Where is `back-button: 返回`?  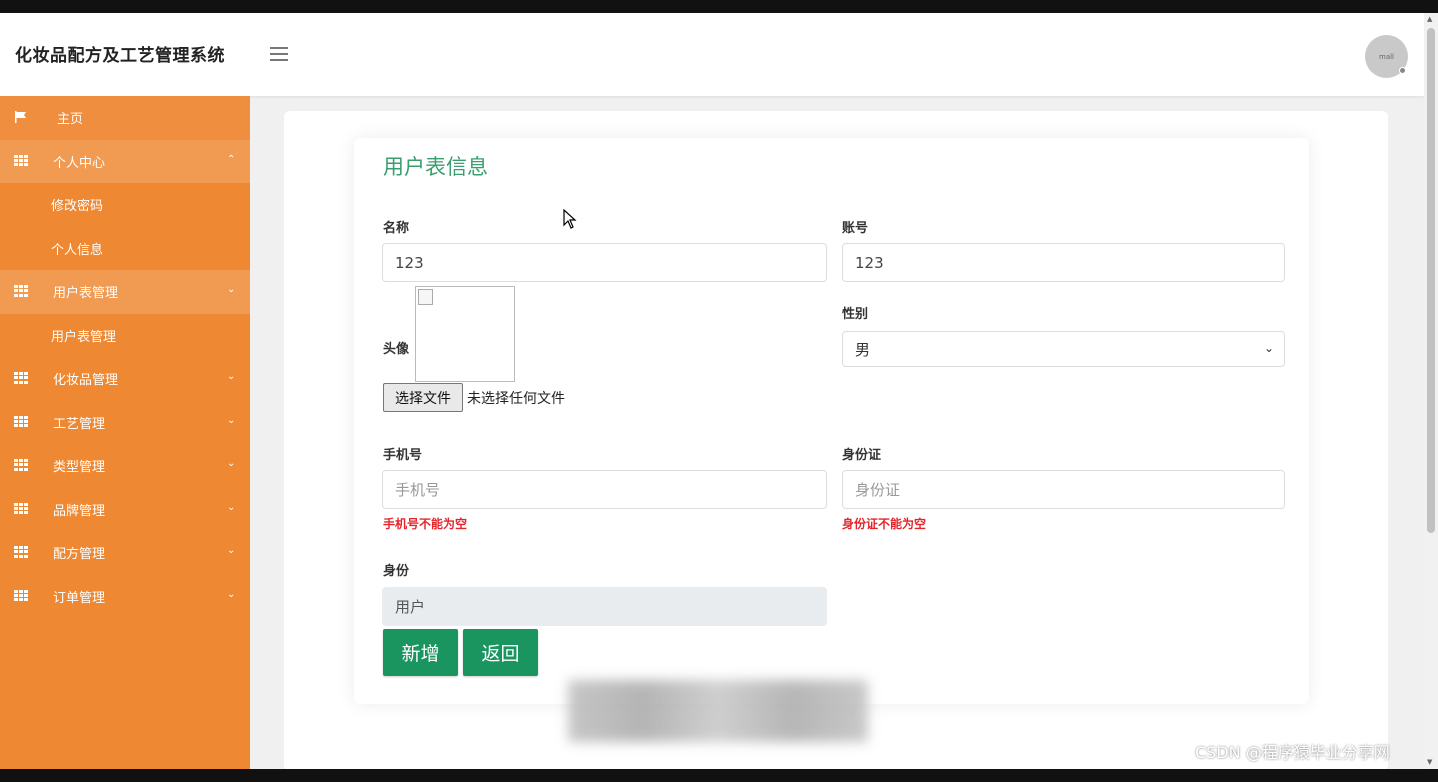
back-button: 返回 is located at coordinates (500, 652).